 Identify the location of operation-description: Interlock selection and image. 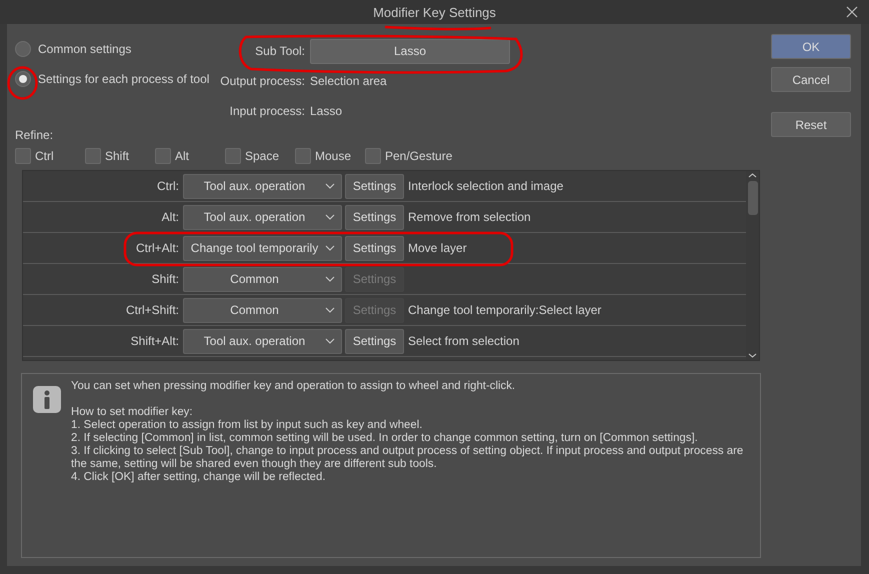
(486, 186).